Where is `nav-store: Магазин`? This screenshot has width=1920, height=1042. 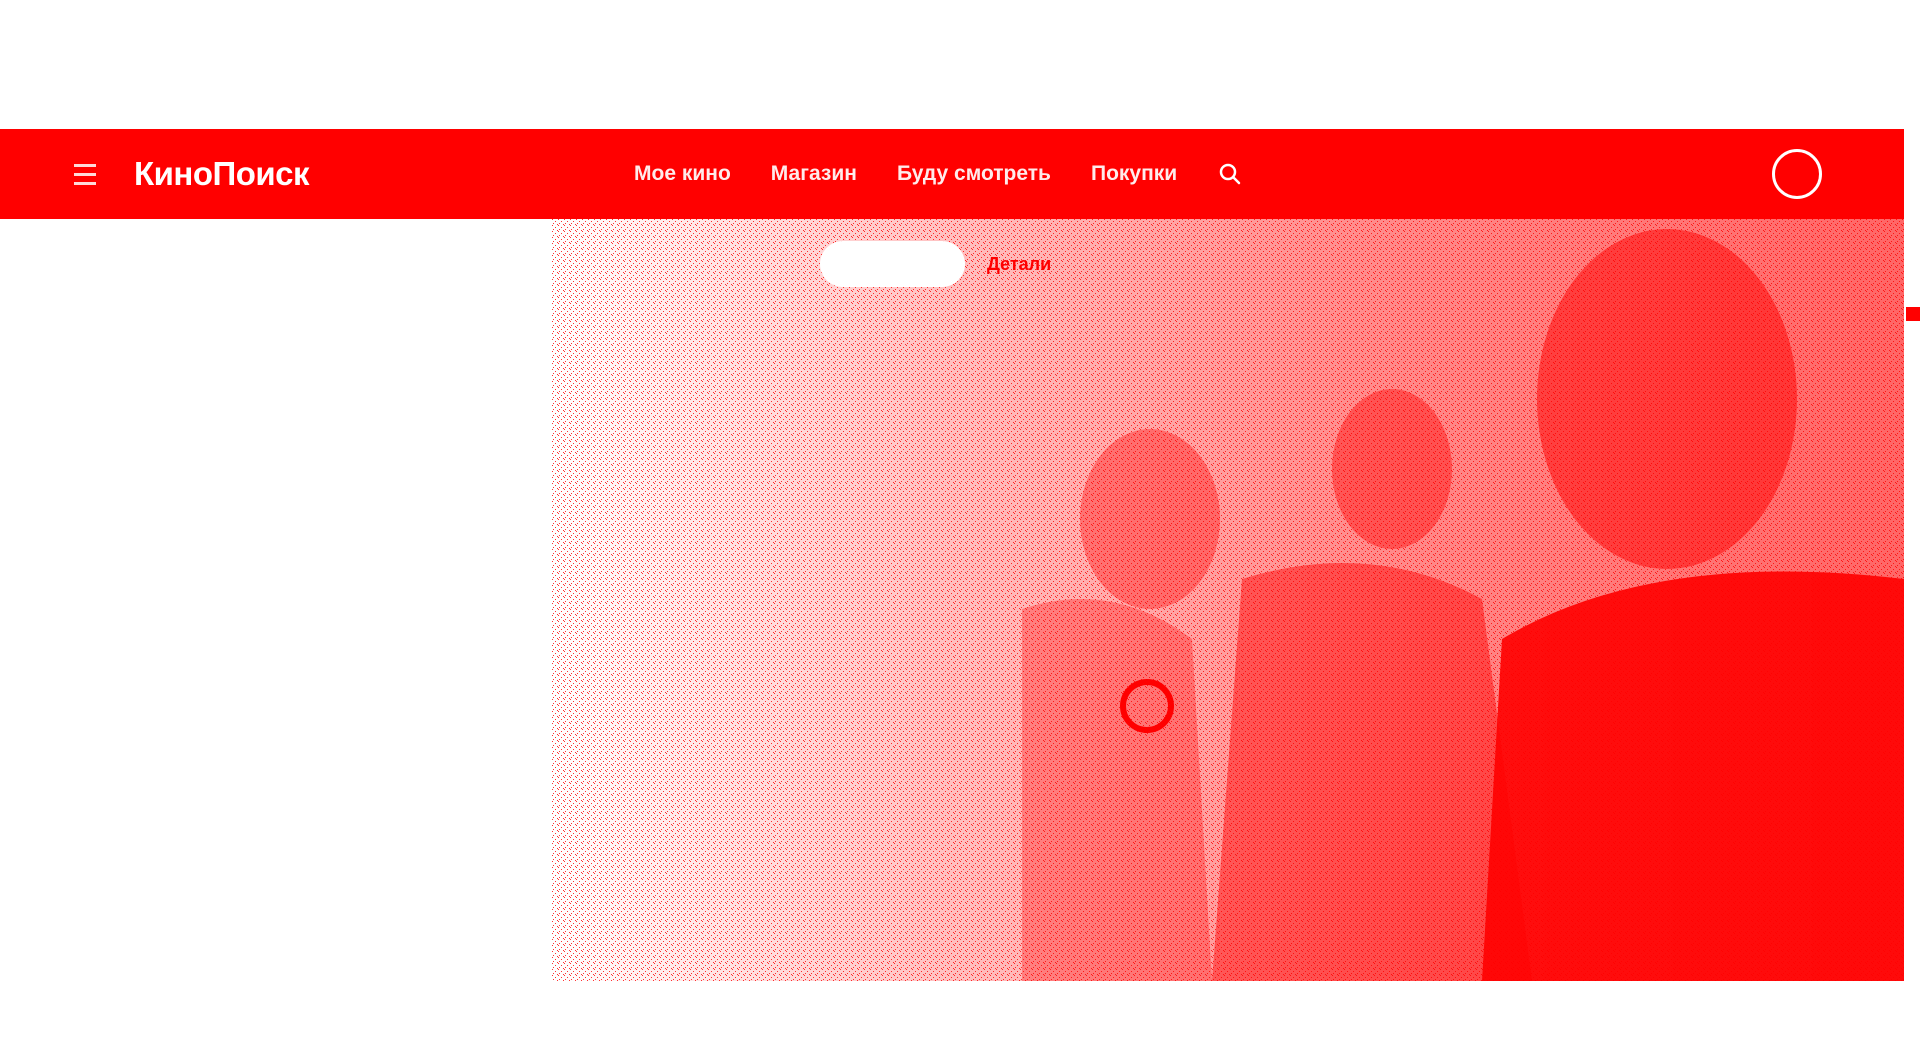
nav-store: Магазин is located at coordinates (814, 174).